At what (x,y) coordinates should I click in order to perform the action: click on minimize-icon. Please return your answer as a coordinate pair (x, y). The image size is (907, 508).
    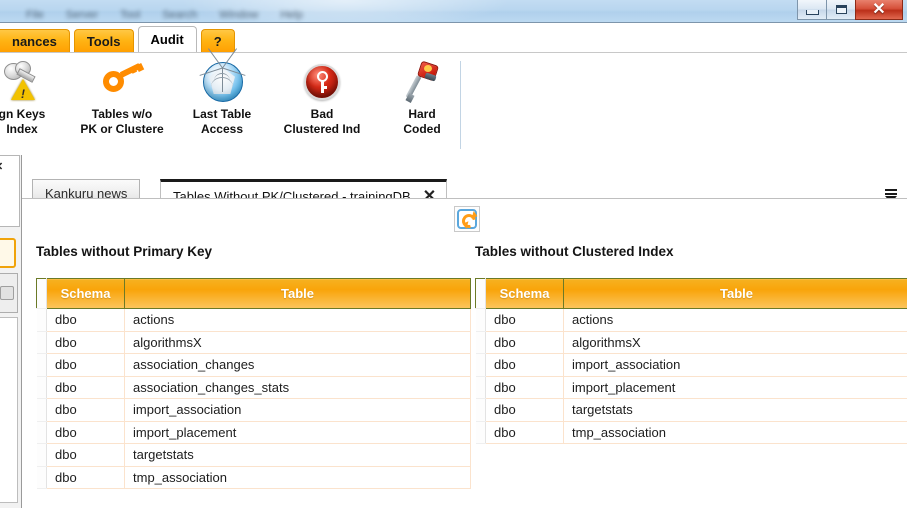
    Looking at the image, I should click on (812, 12).